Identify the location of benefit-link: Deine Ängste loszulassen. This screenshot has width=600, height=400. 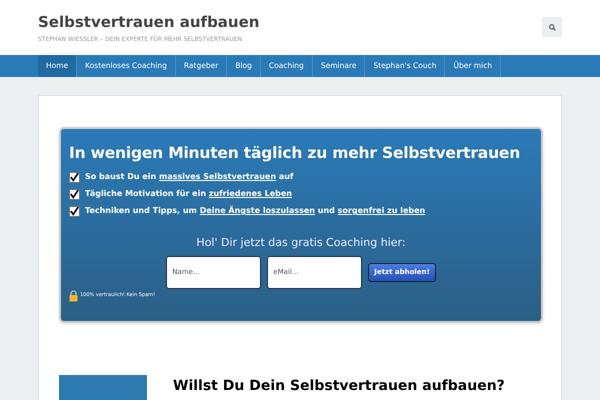
(257, 210).